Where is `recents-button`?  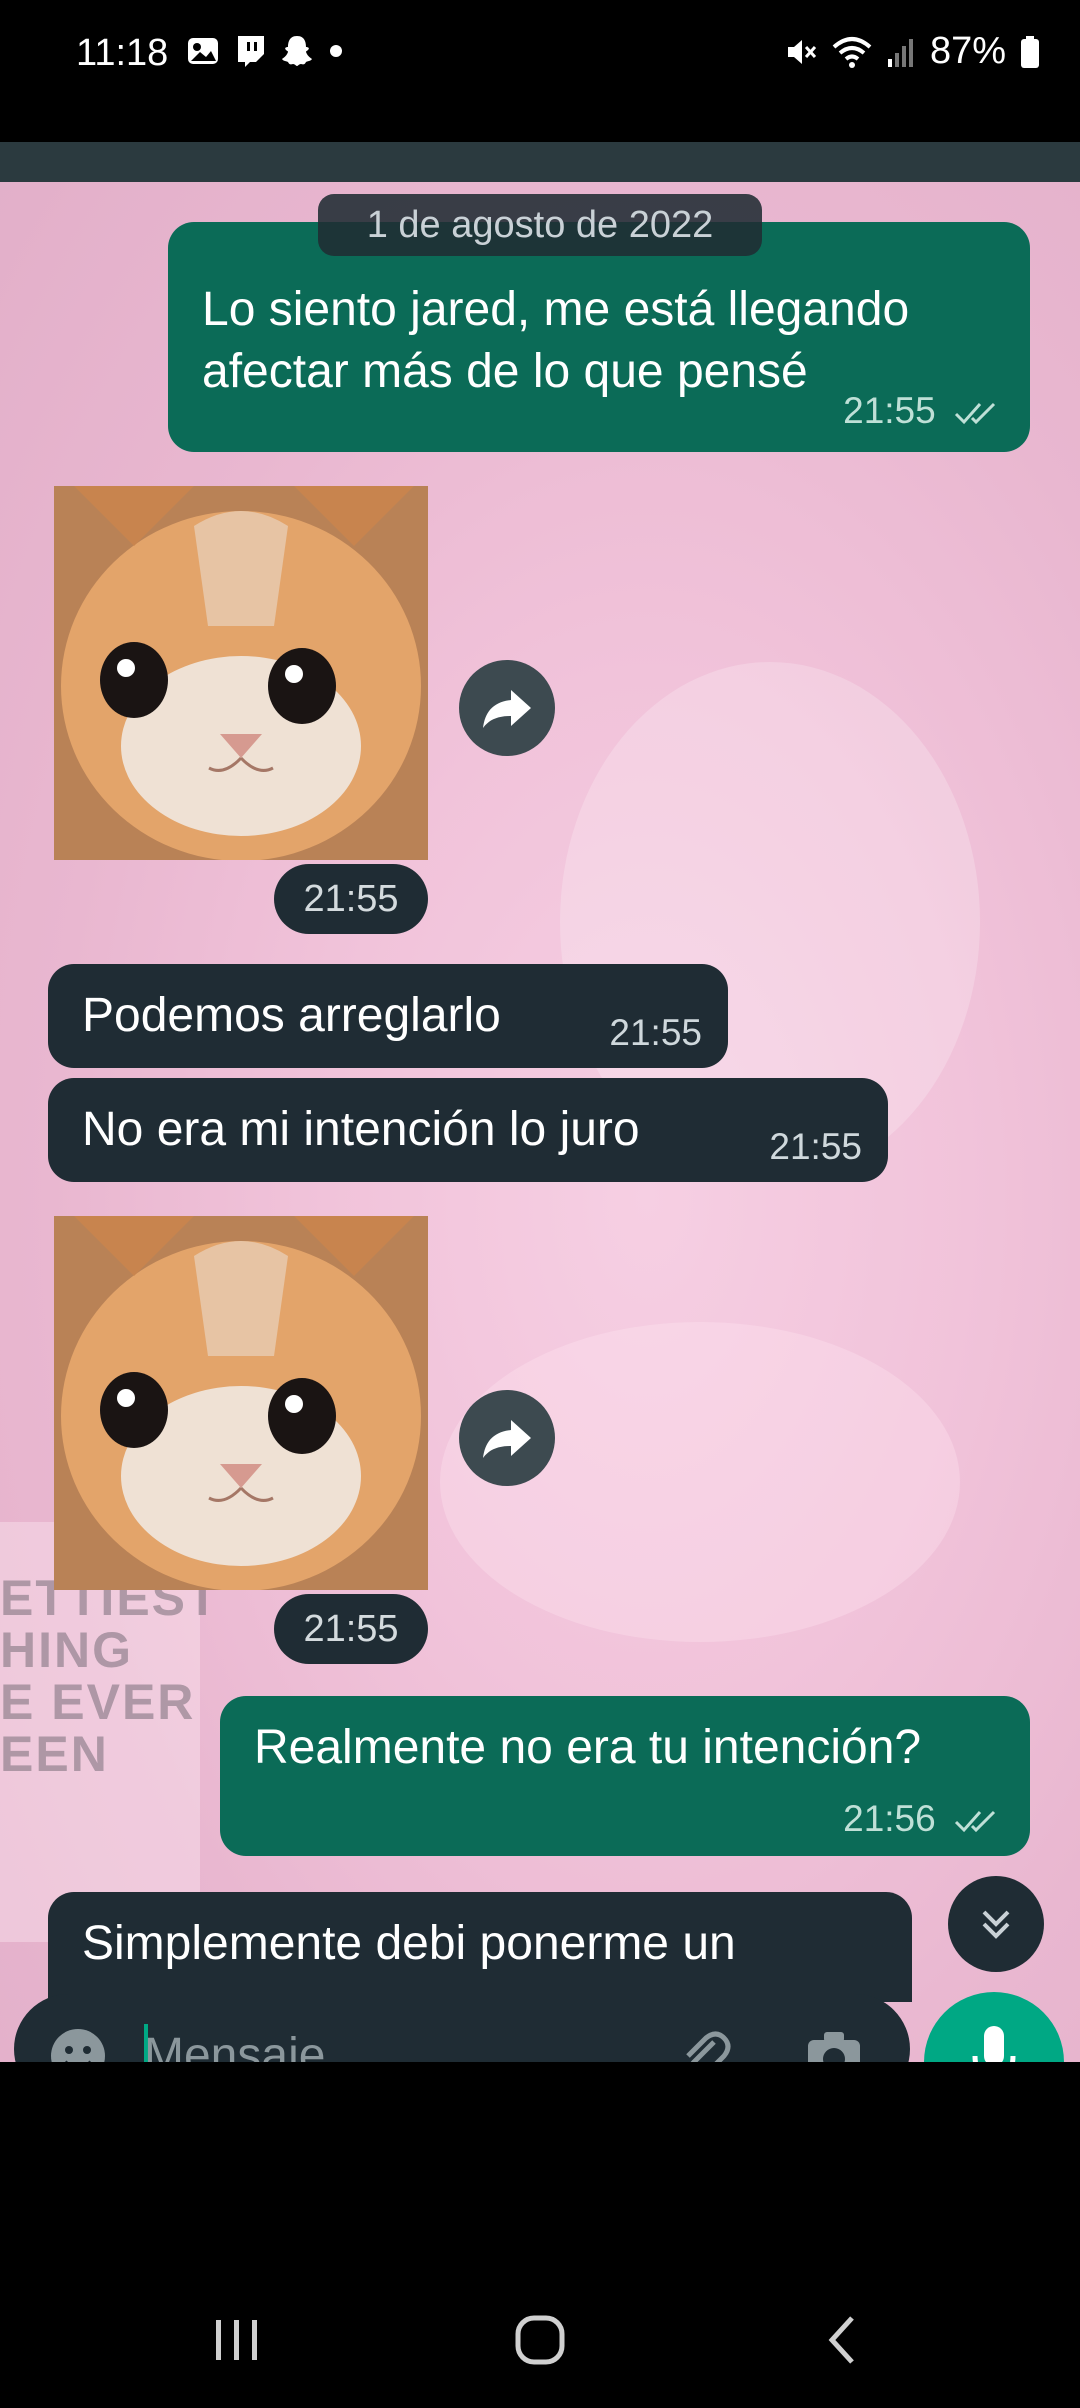 recents-button is located at coordinates (237, 2340).